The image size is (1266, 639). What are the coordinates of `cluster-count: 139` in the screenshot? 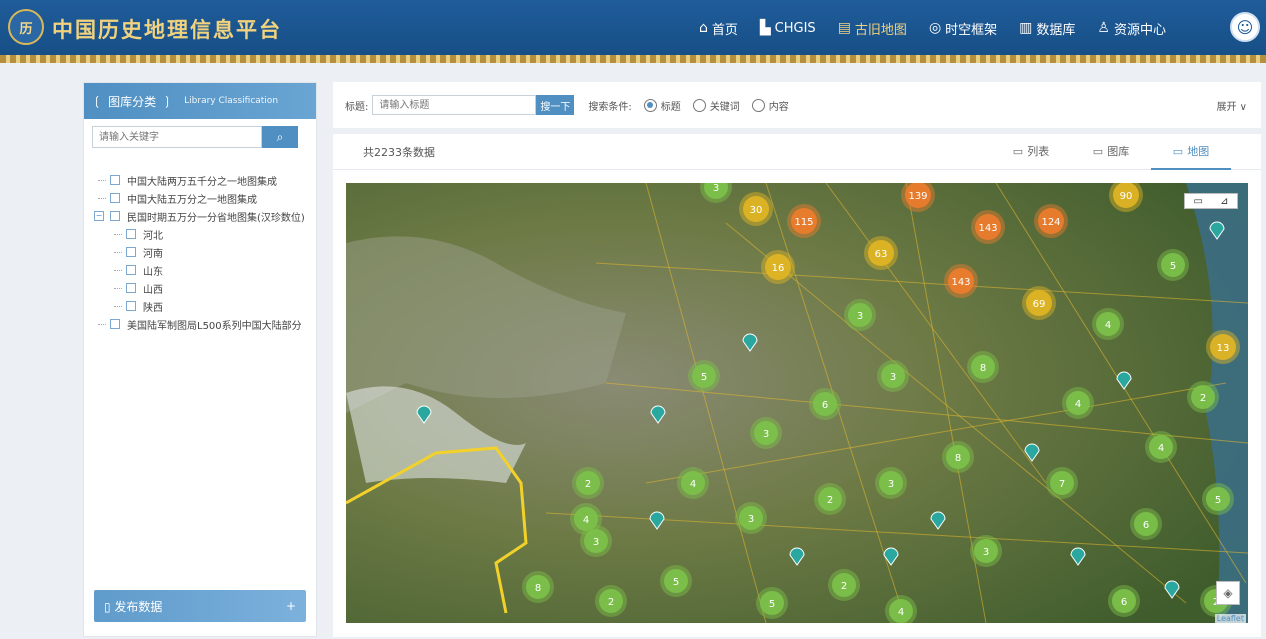 It's located at (917, 196).